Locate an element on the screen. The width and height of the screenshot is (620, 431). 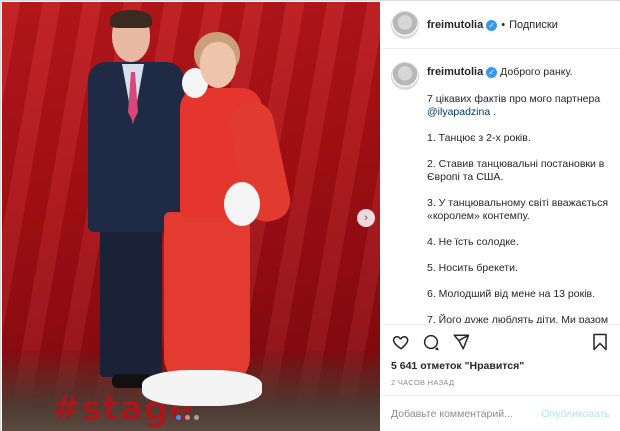
fact-item: 7. Його дуже люблять діти. Ми разом is located at coordinates (518, 318).